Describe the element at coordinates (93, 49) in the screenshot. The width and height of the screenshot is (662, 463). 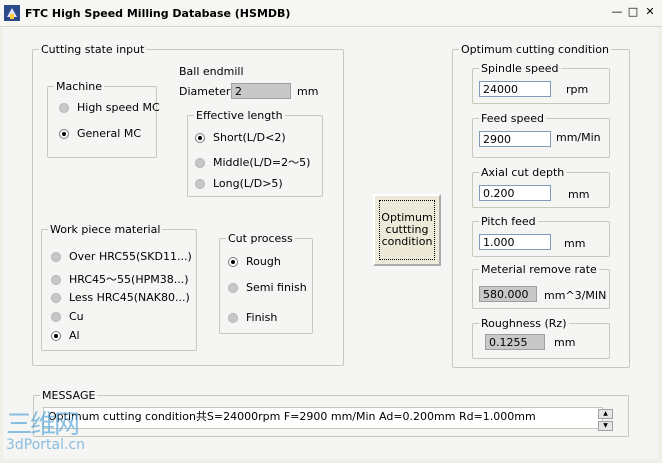
I see `cutting-state-legend: Cutting state input` at that location.